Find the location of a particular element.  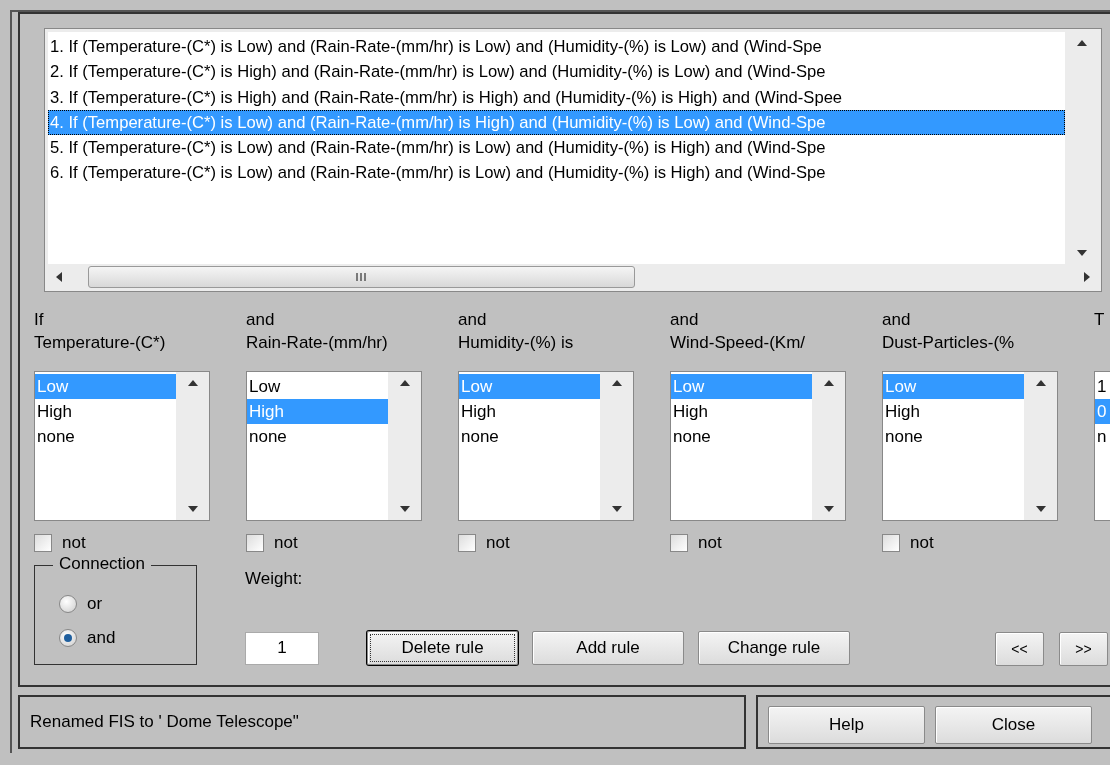

rule-item: 1. If (Temperature-(C*) is Low) and (Rain-Rate-(mm/hr) is Low) and (Humidity-(%) is Low) and (Wind-Spe is located at coordinates (556, 47).